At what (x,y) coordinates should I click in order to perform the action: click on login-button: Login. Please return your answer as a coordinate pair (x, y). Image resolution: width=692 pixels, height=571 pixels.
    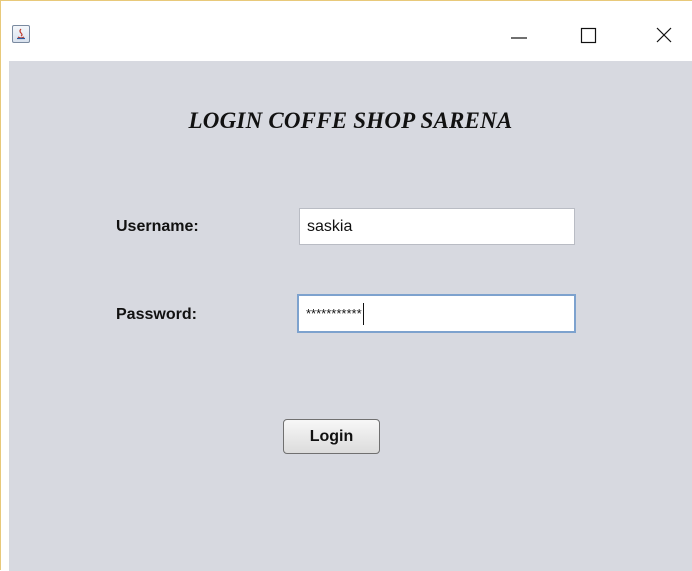
    Looking at the image, I should click on (331, 436).